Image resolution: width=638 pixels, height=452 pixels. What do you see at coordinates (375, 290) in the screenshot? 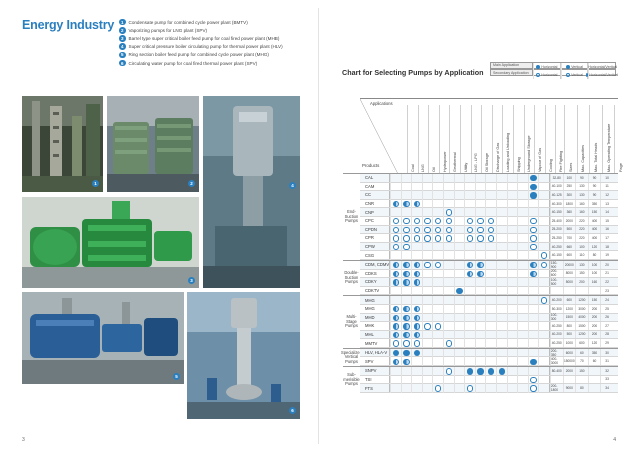
I see `product-name: CDKTV` at bounding box center [375, 290].